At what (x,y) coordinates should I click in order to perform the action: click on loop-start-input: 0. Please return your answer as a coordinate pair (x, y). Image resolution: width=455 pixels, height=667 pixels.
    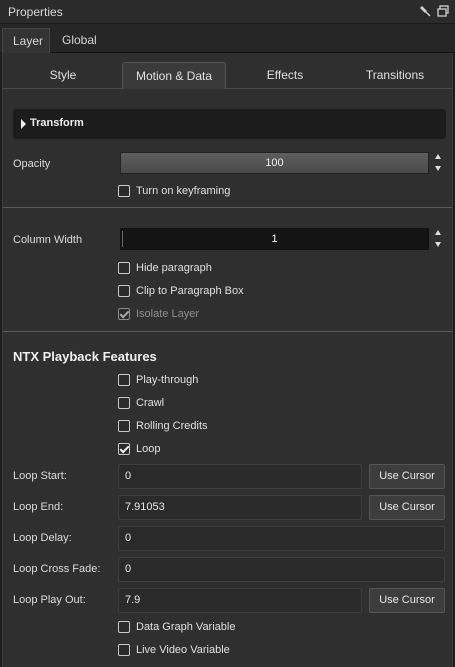
    Looking at the image, I should click on (240, 476).